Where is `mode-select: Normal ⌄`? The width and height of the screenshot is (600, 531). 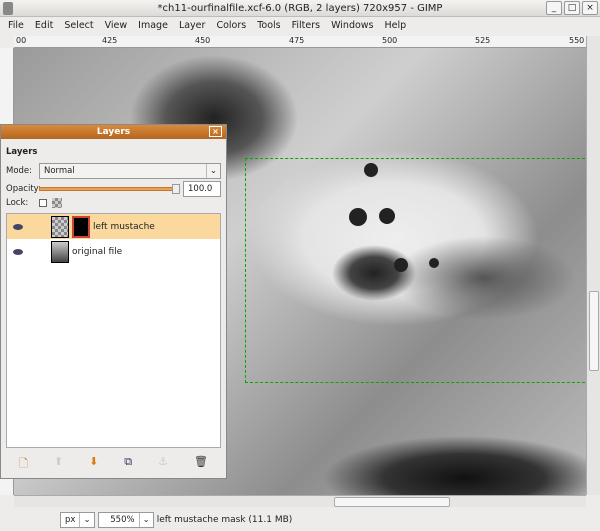 mode-select: Normal ⌄ is located at coordinates (130, 171).